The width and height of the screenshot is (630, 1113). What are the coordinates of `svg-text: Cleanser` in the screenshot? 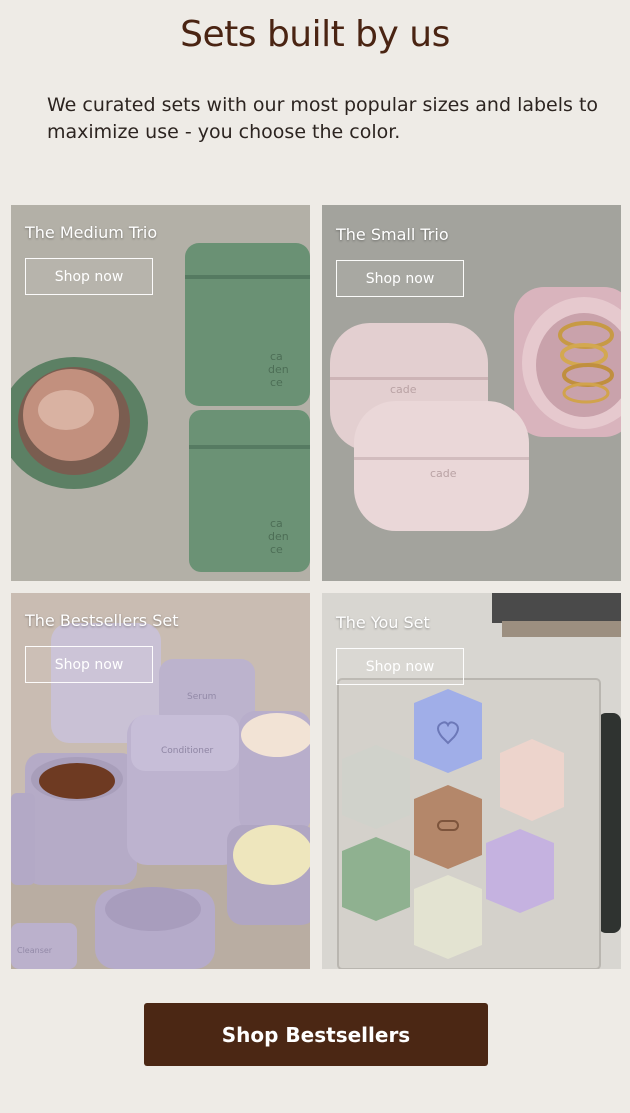 It's located at (35, 950).